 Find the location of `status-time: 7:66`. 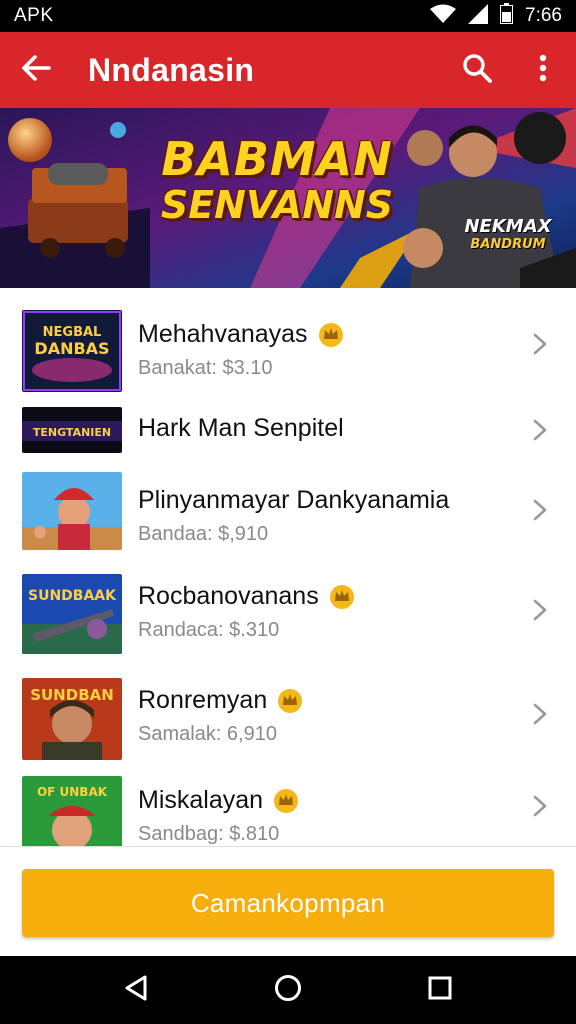

status-time: 7:66 is located at coordinates (543, 15).